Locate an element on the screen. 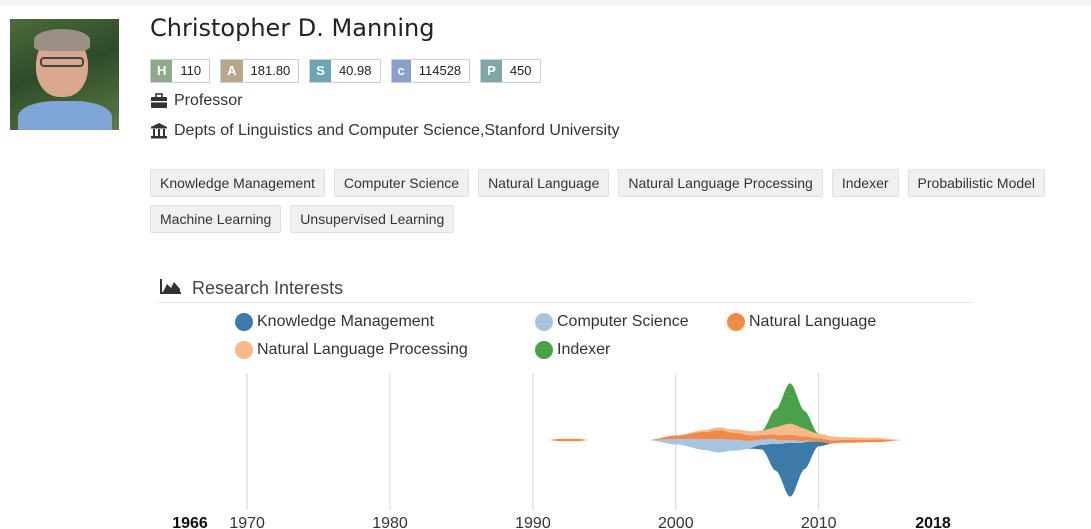  x-tick-label: 1990 is located at coordinates (533, 522).